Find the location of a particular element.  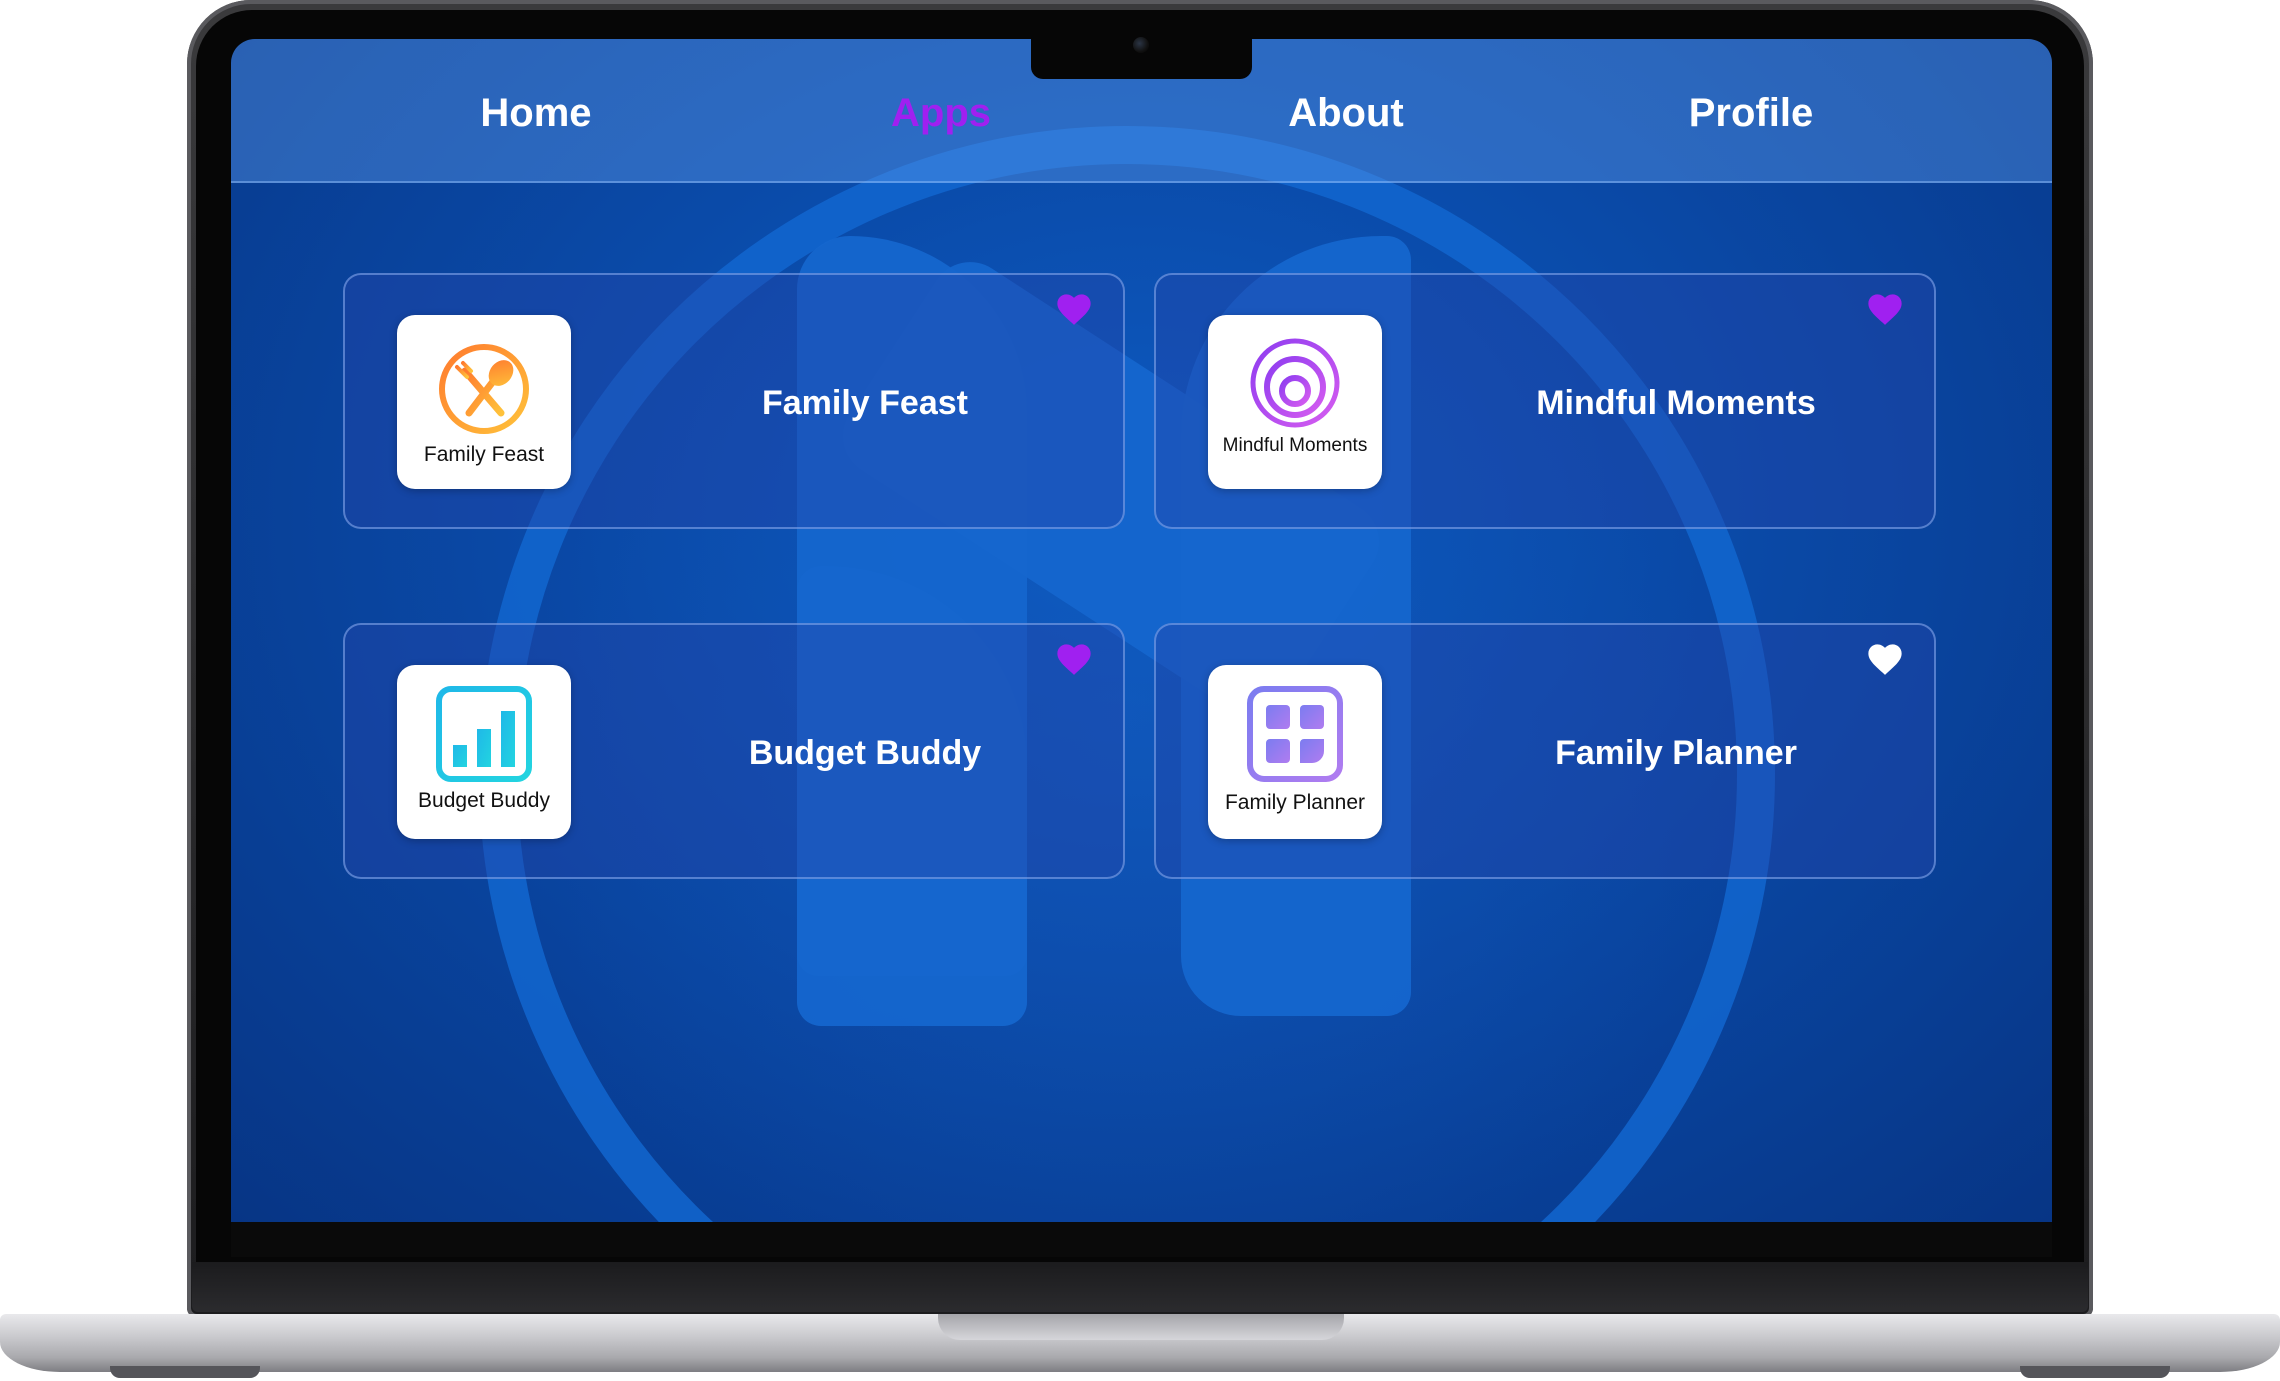

app-title: Mindful Moments is located at coordinates (1676, 403).